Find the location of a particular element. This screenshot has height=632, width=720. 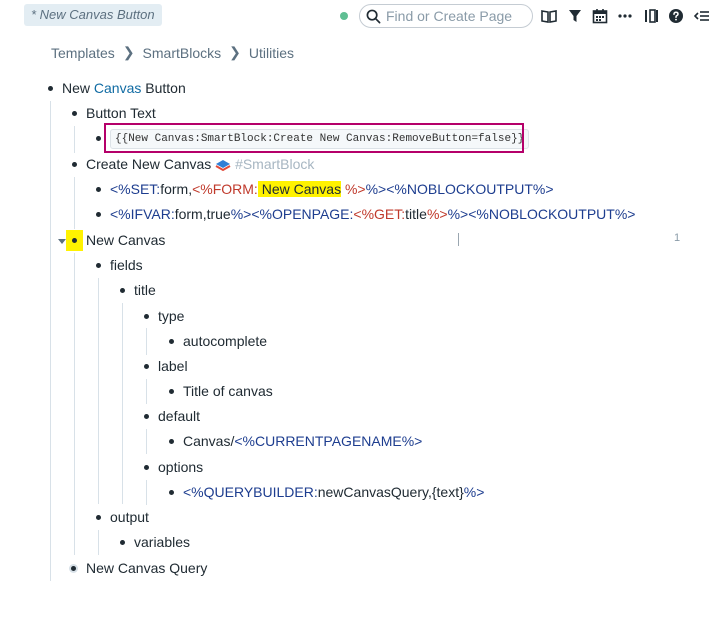

block-output: output is located at coordinates (129, 517).